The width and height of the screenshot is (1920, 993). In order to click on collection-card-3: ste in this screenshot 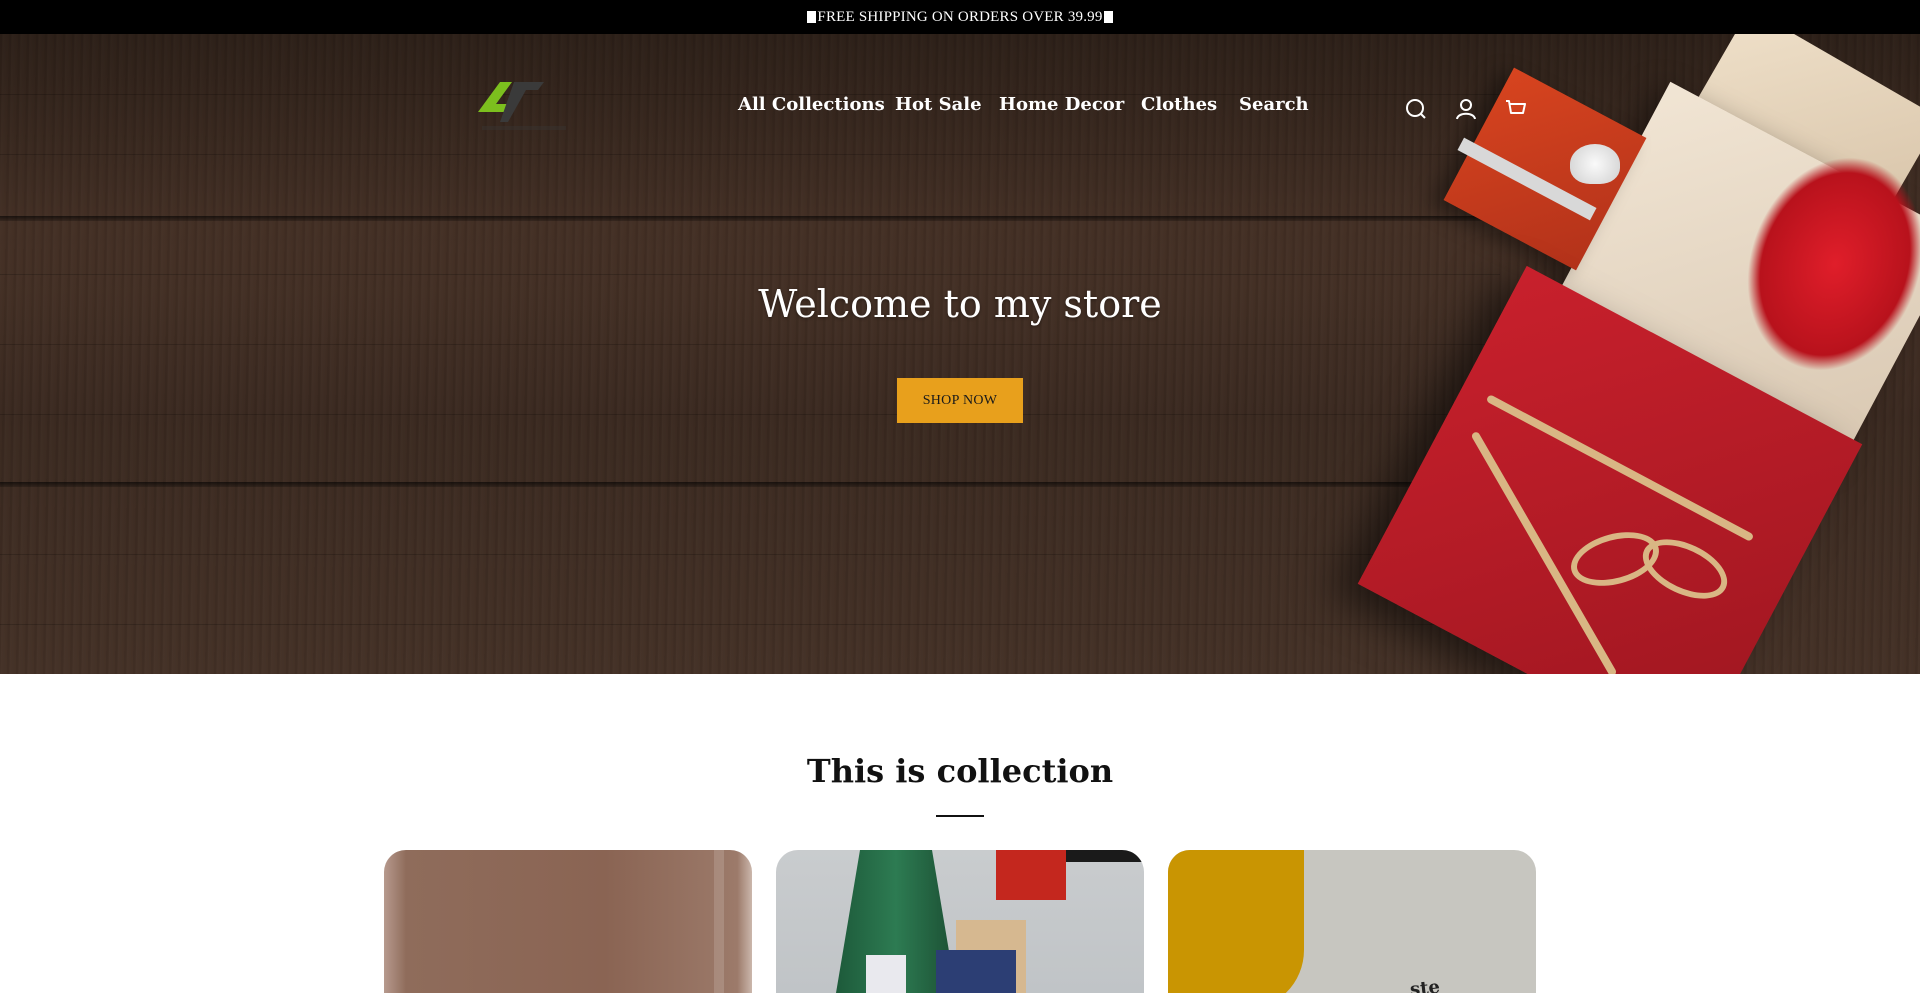, I will do `click(1352, 921)`.